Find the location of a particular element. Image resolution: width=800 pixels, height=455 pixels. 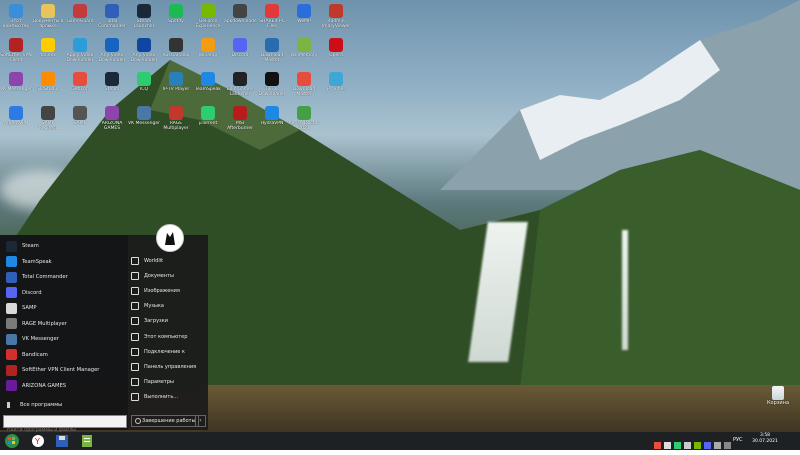

taskbar-notepad-button is located at coordinates (87, 441).